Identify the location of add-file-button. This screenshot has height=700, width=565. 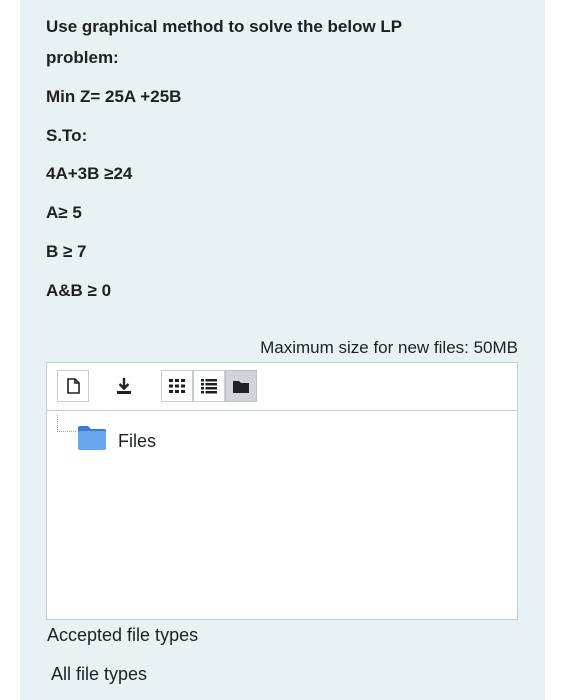
(73, 386).